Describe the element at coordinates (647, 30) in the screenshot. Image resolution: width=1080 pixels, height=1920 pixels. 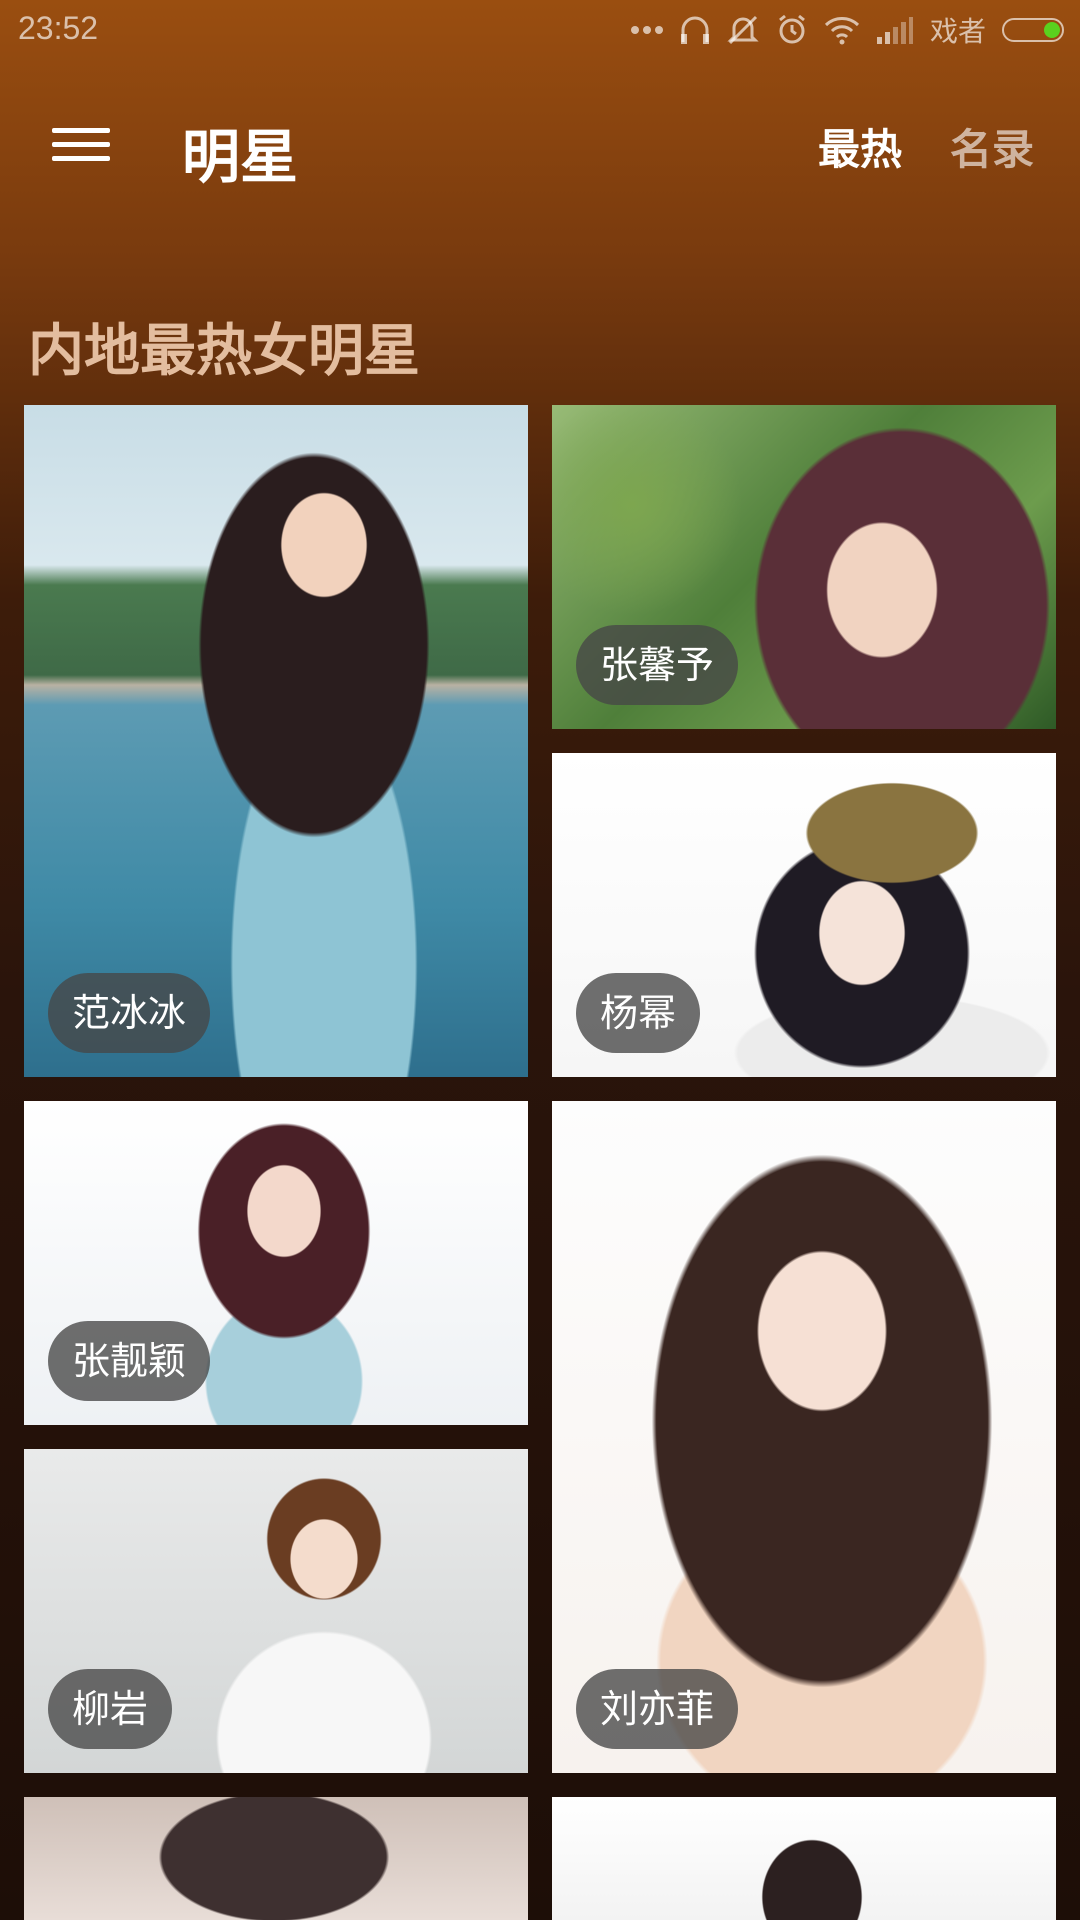
I see `more-dots-icon` at that location.